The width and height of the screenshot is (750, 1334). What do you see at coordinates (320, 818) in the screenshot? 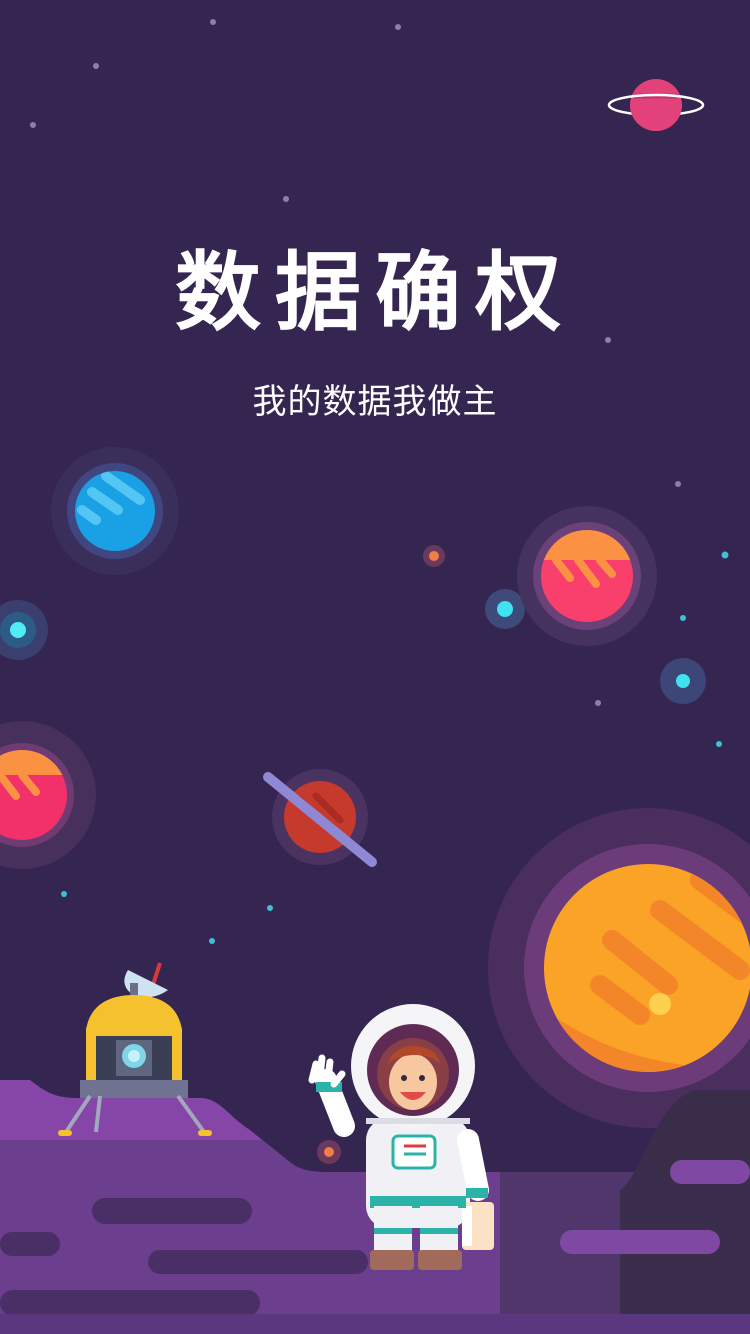
I see `saturn-planet-icon` at bounding box center [320, 818].